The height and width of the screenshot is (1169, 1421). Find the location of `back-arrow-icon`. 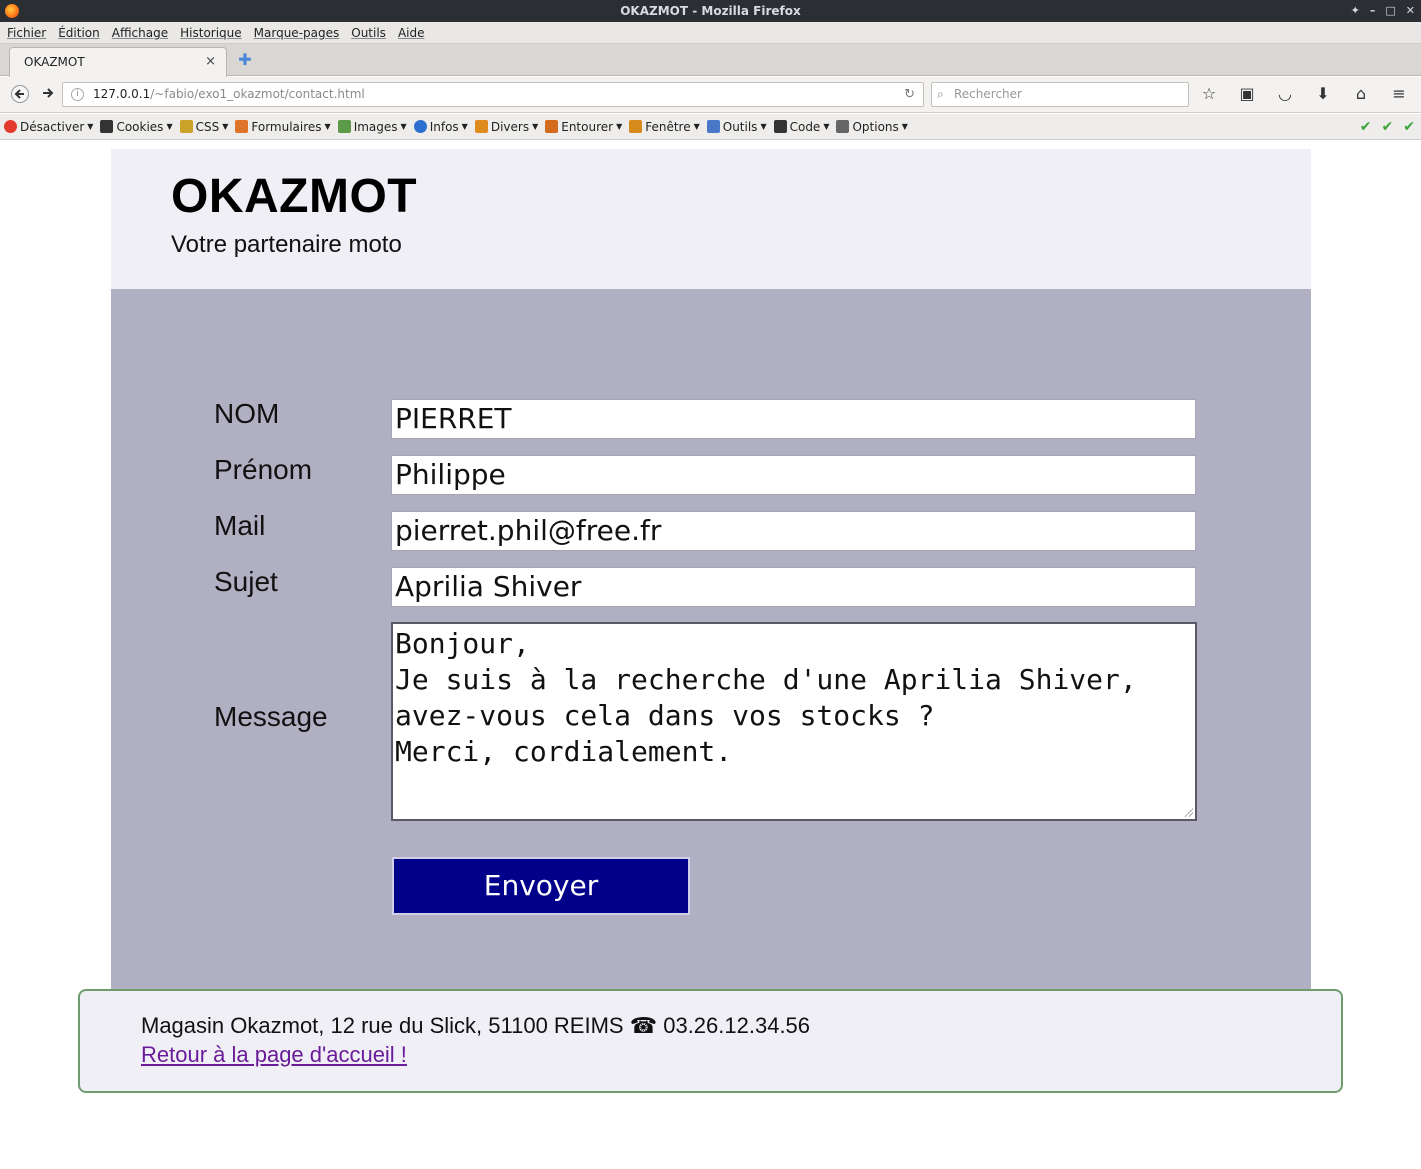

back-arrow-icon is located at coordinates (20, 95).